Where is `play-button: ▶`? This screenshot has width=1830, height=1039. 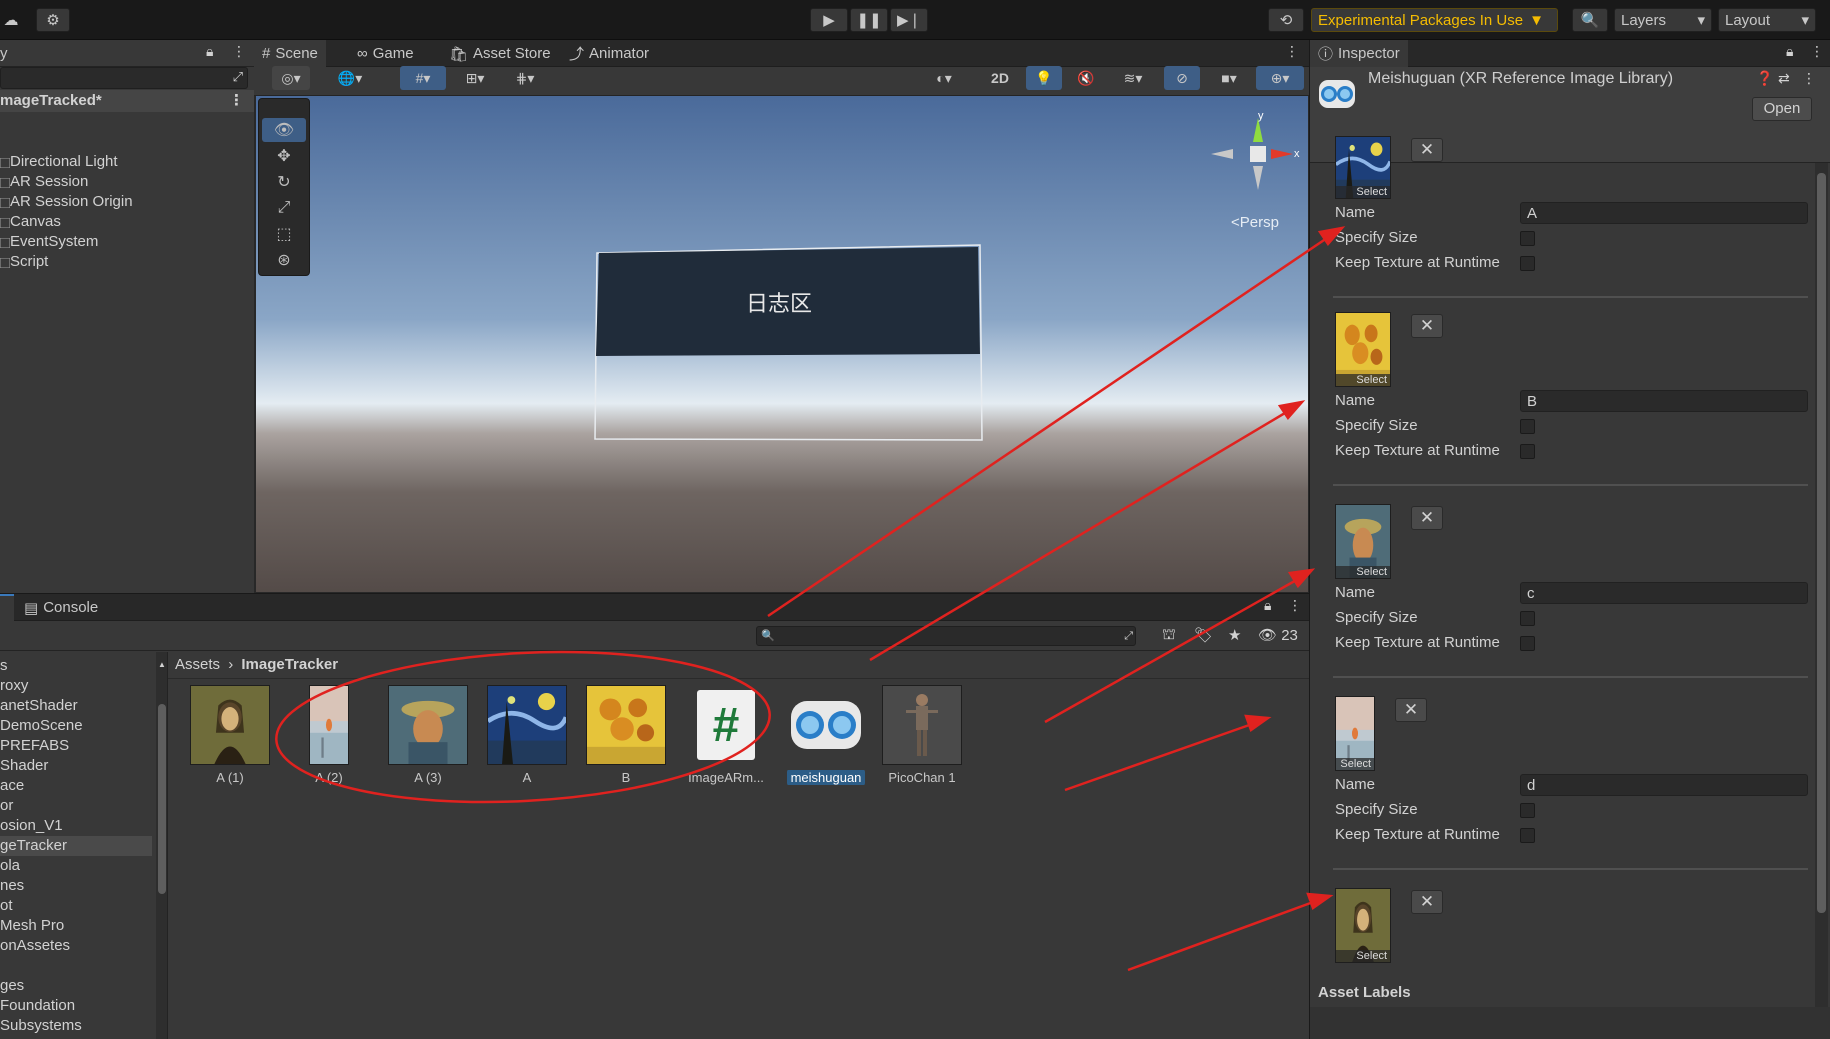
play-button: ▶ is located at coordinates (829, 20).